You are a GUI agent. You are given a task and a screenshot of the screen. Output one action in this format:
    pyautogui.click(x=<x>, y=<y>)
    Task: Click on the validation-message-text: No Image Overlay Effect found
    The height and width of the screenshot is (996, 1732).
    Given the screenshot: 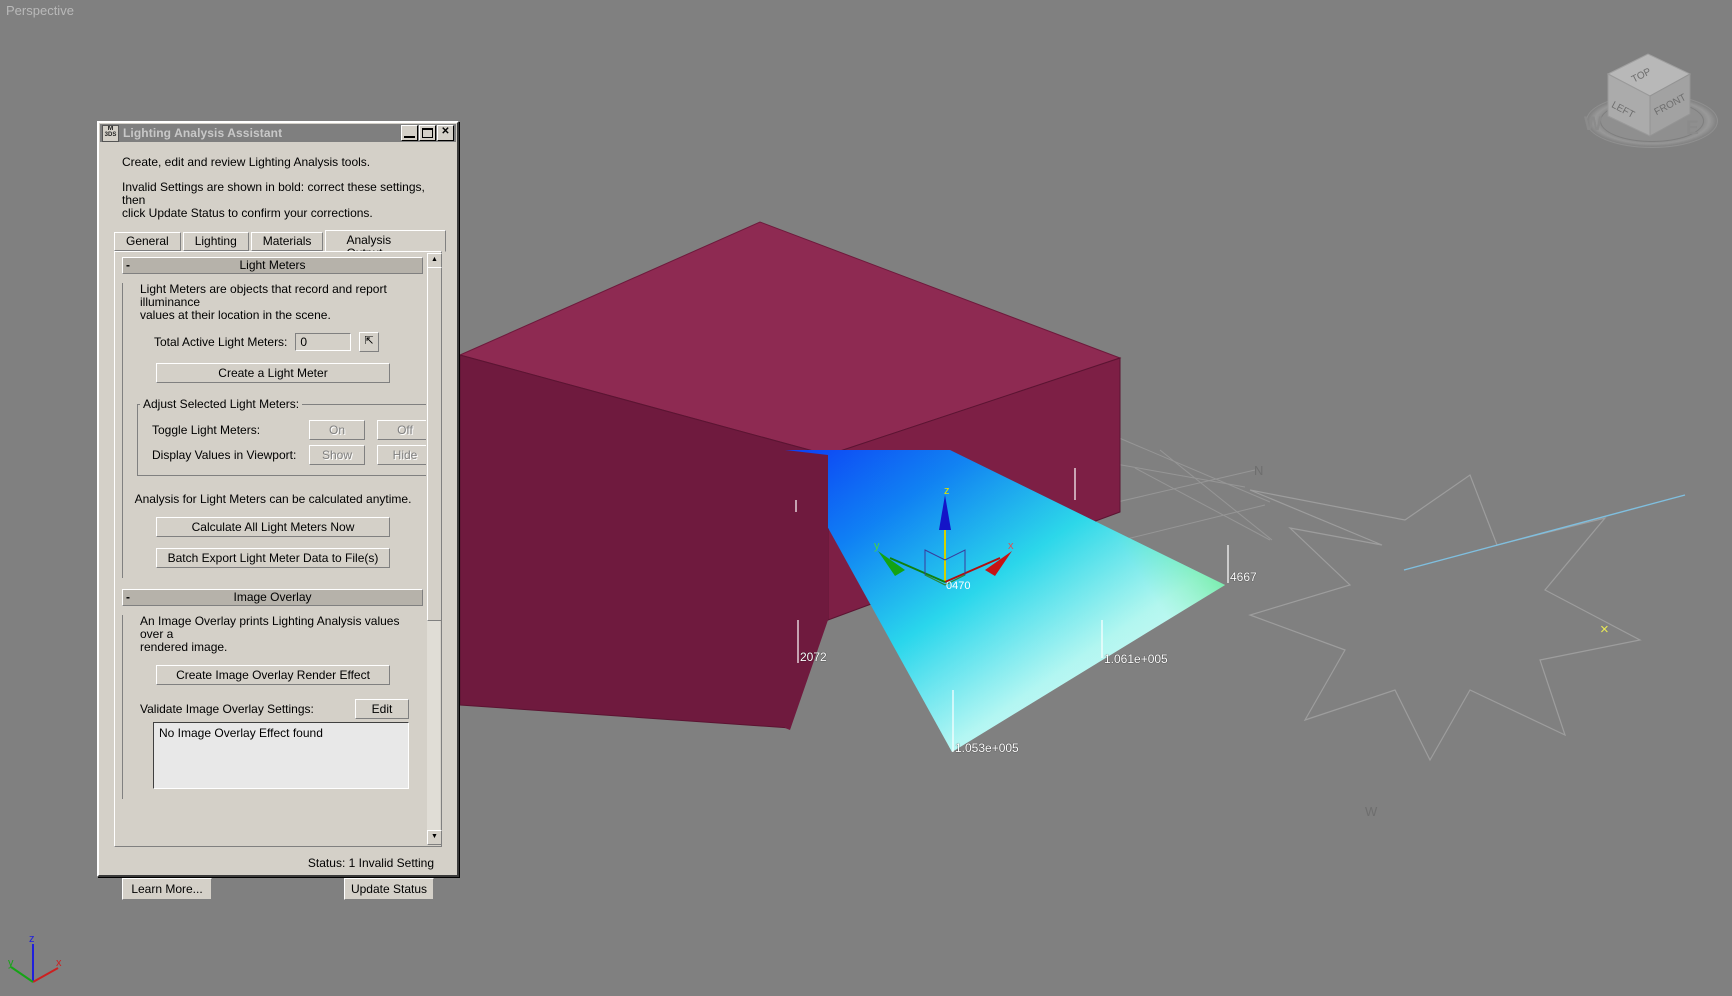 What is the action you would take?
    pyautogui.click(x=241, y=733)
    